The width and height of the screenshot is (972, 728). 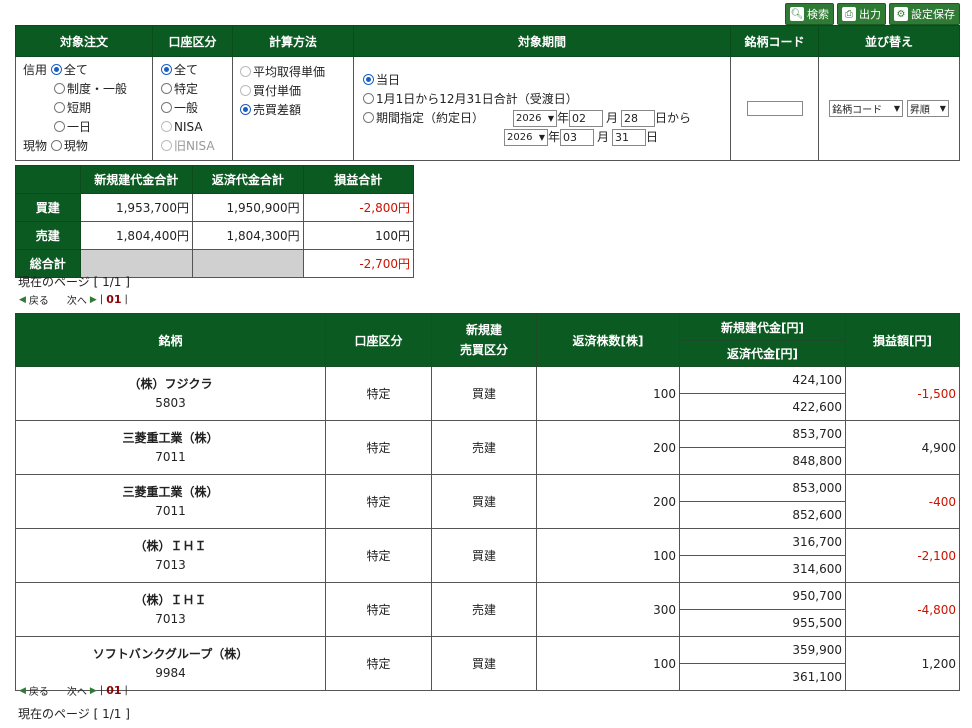 What do you see at coordinates (629, 137) in the screenshot?
I see `to-day-input: 31` at bounding box center [629, 137].